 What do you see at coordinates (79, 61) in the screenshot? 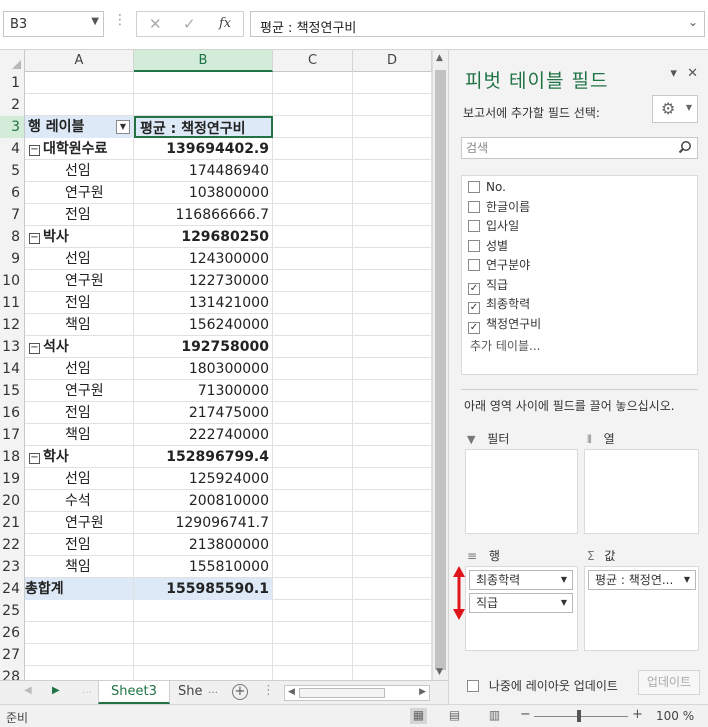
I see `column-header-a: A` at bounding box center [79, 61].